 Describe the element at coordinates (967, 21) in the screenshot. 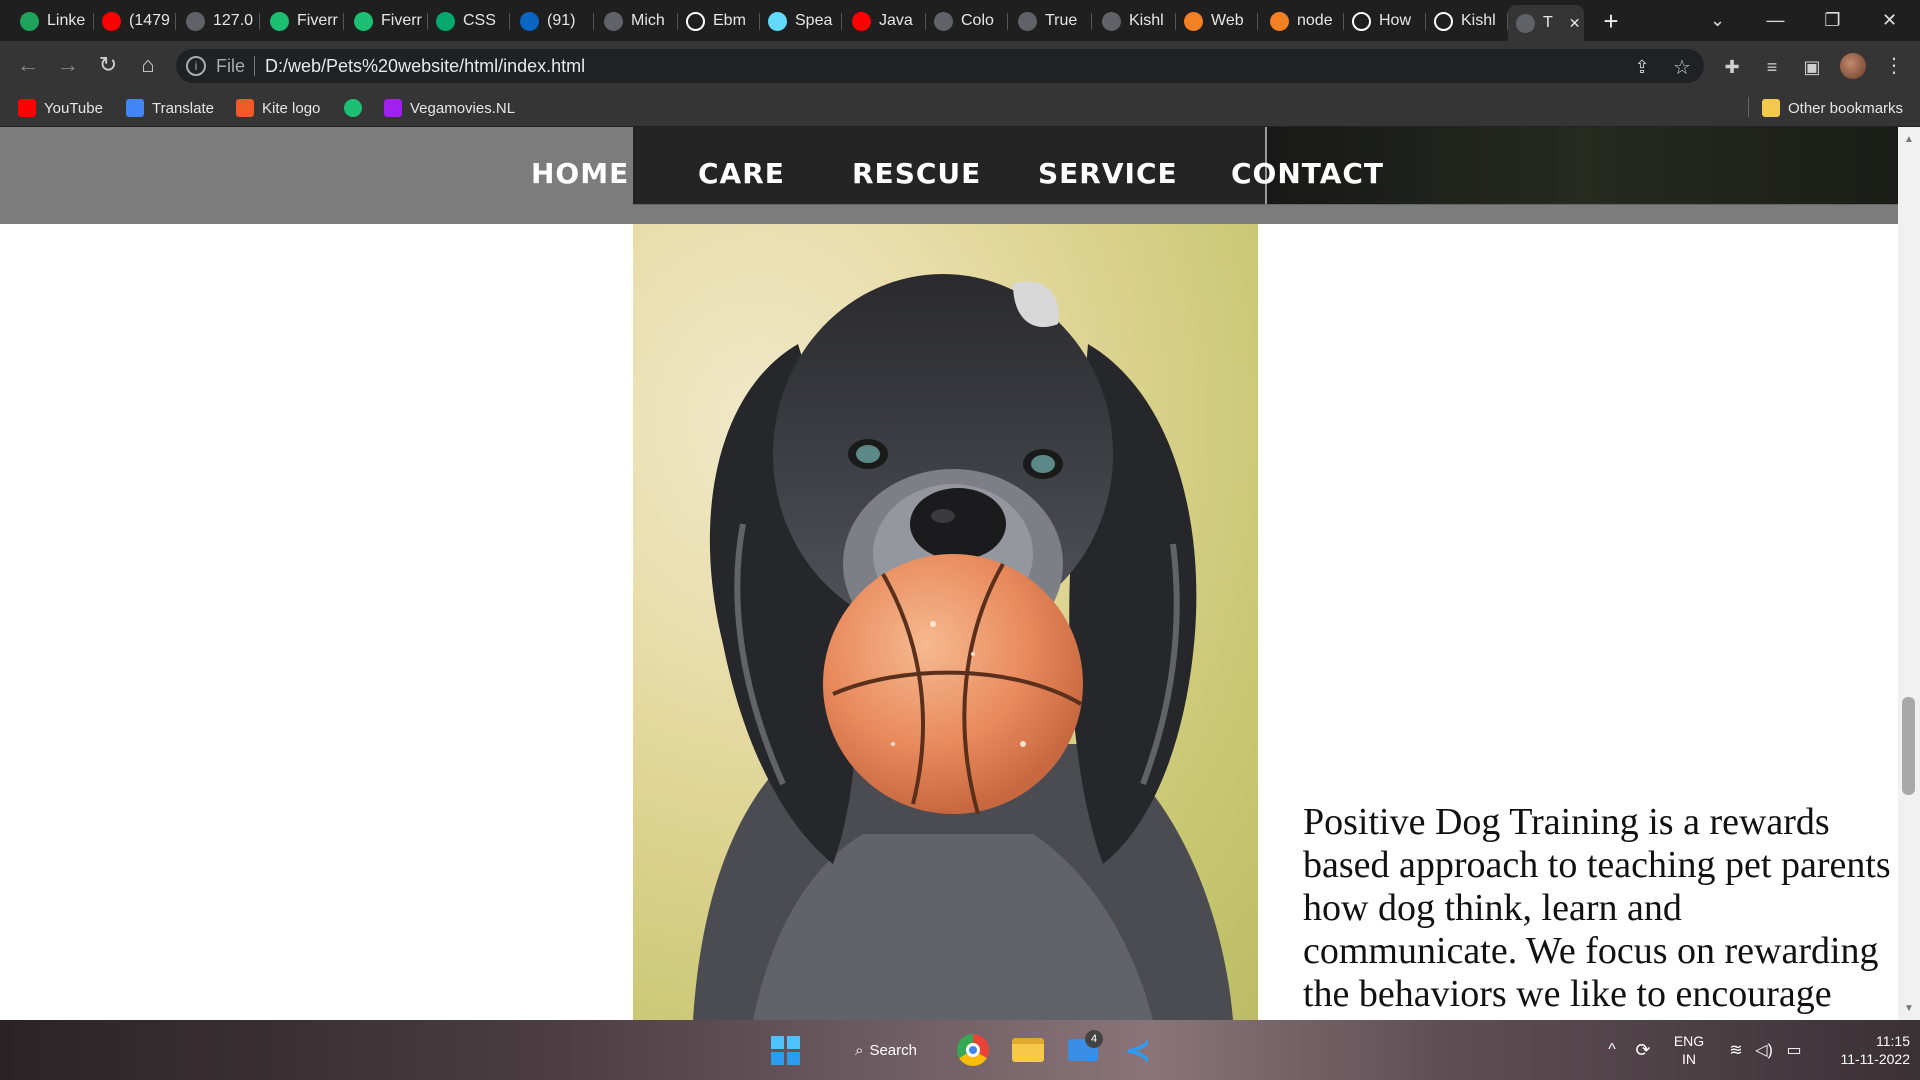

I see `tab-11: Colo` at that location.